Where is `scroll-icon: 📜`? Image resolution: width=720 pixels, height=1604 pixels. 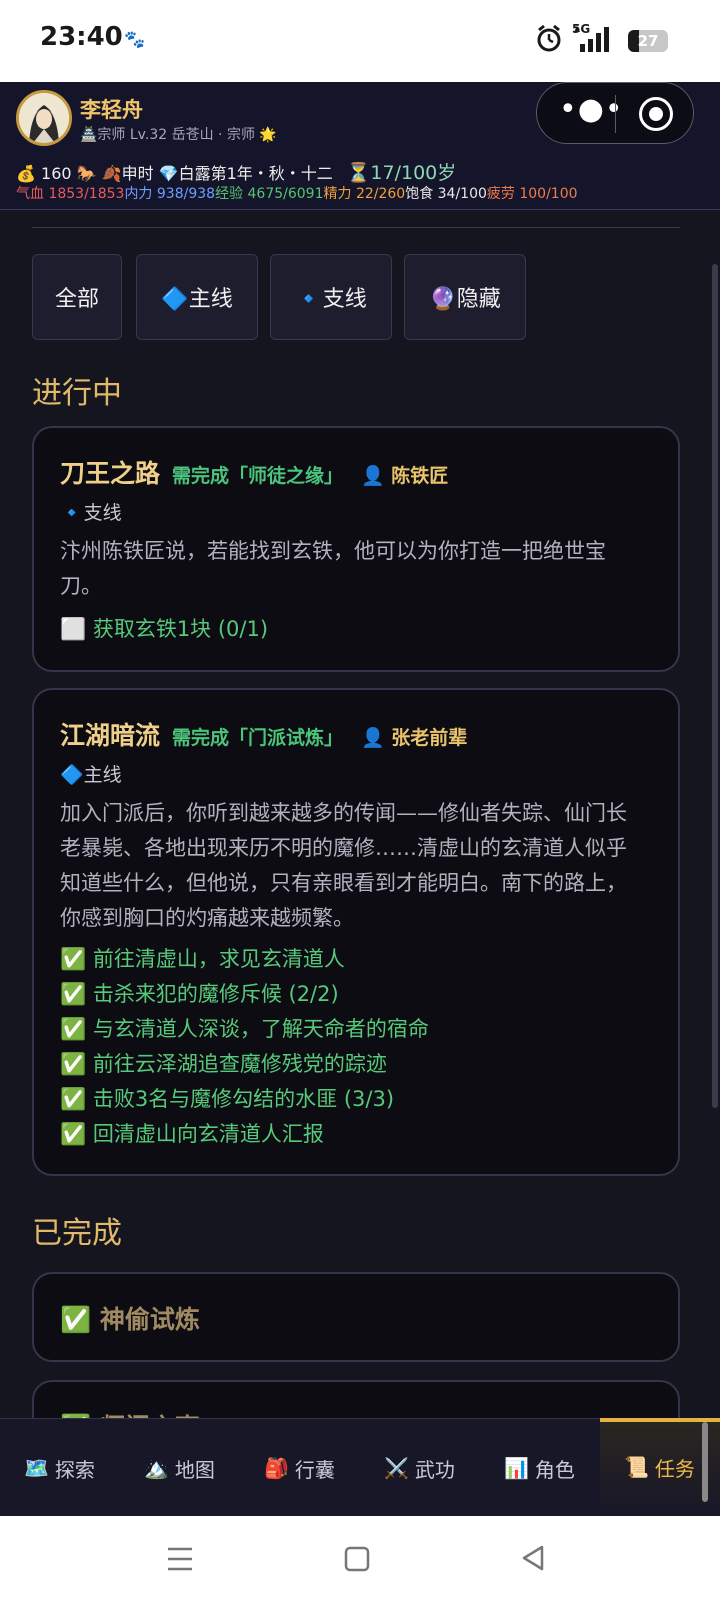
scroll-icon: 📜 is located at coordinates (636, 1467).